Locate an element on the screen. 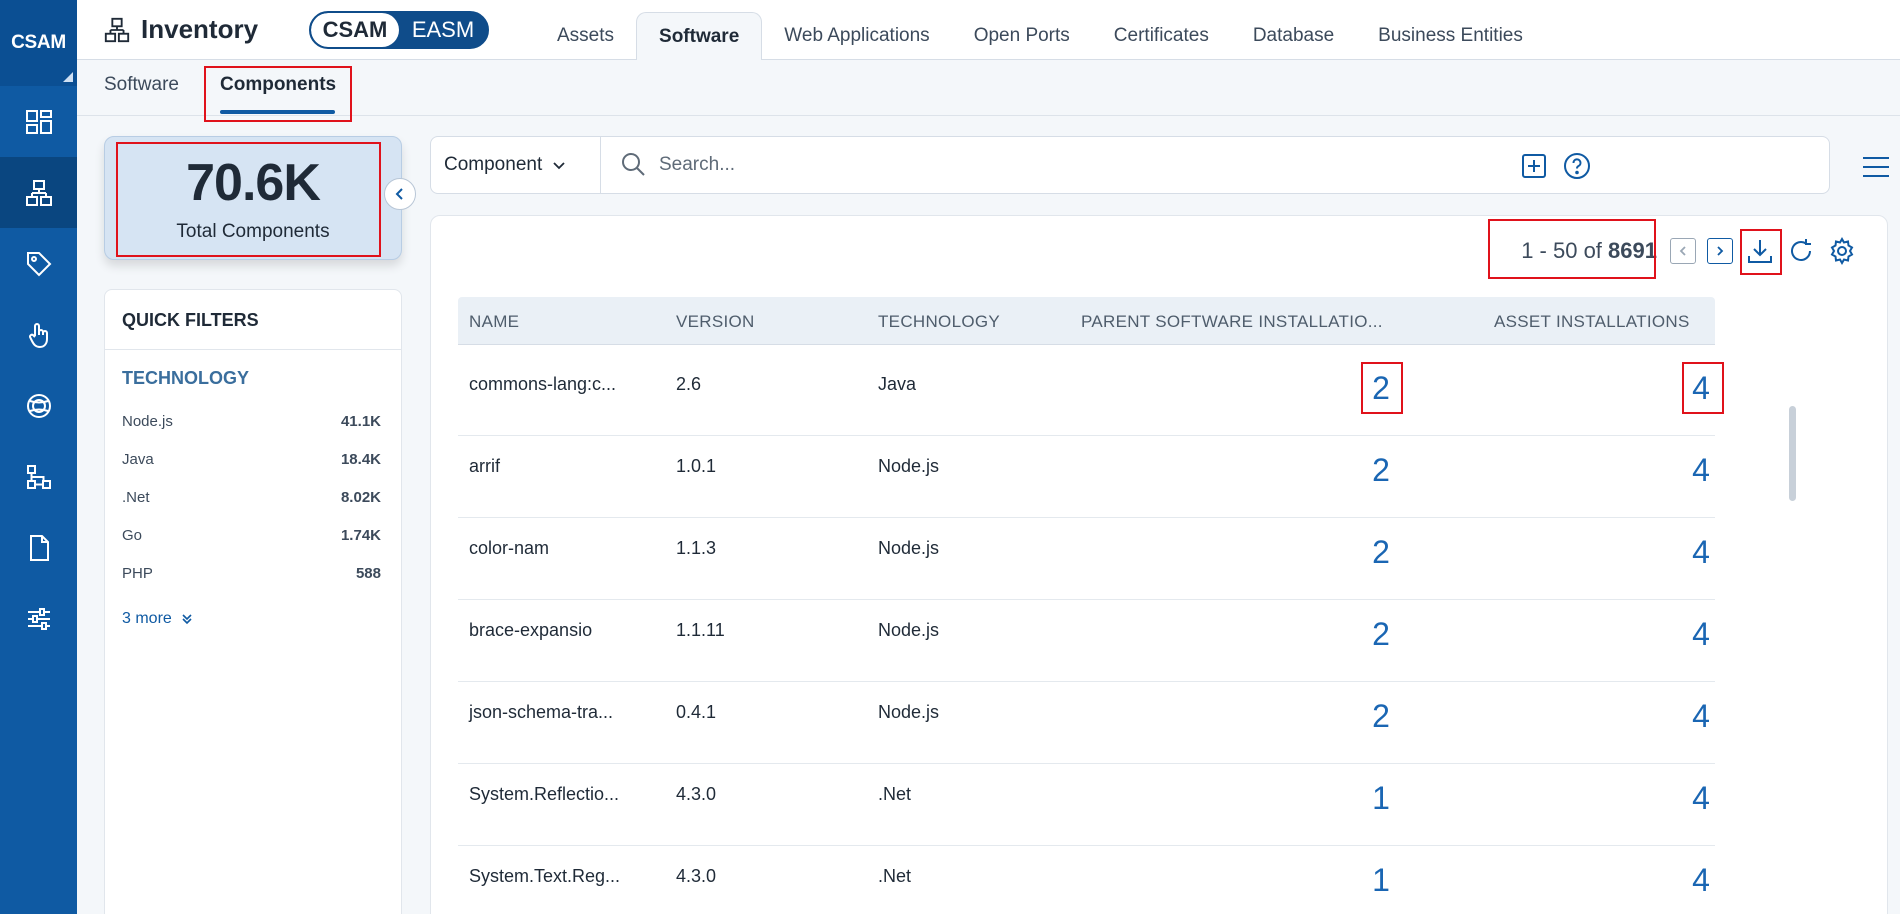 The image size is (1900, 914). rail-document is located at coordinates (38, 547).